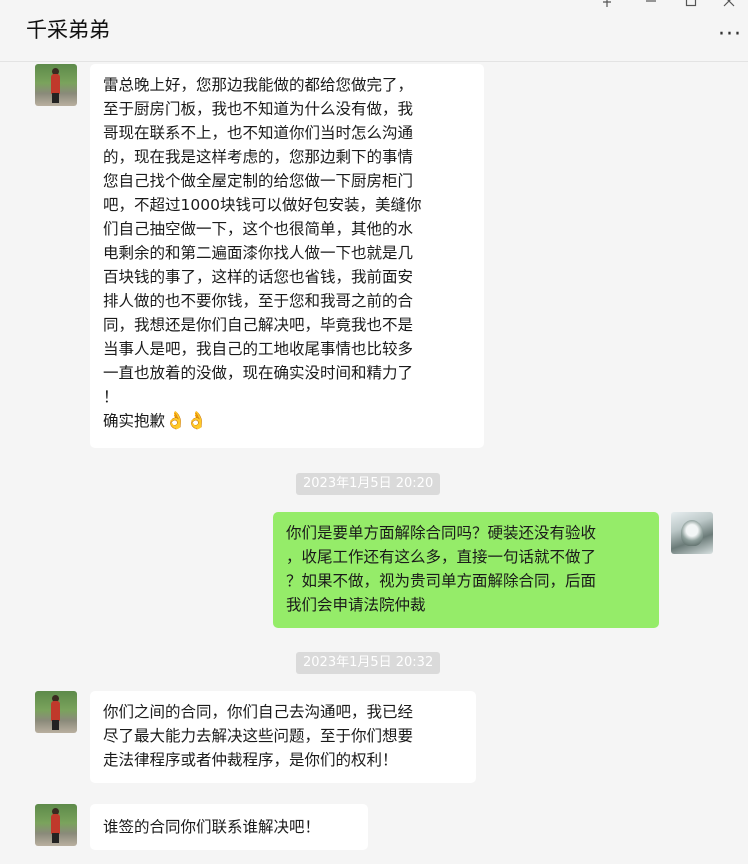  I want to click on maximize-icon, so click(691, 6).